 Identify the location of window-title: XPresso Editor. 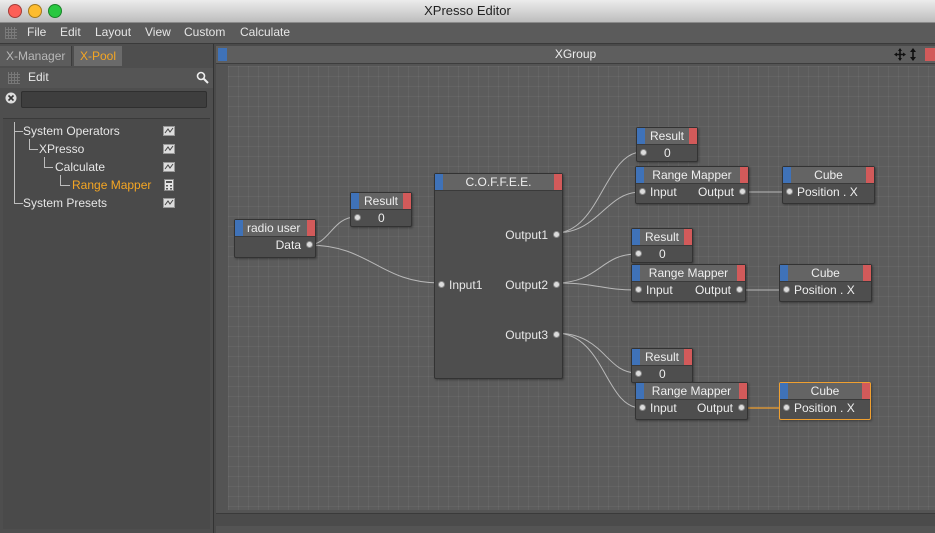
(467, 10).